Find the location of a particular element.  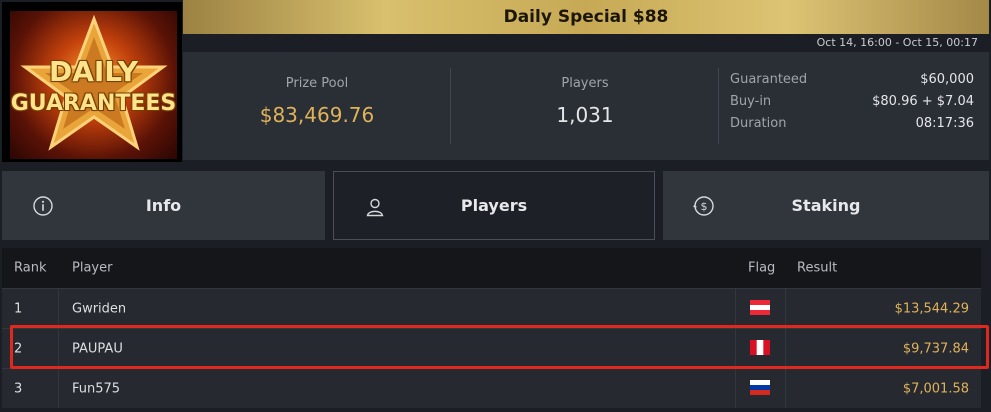

tournament-title: Daily Special $88 is located at coordinates (586, 17).